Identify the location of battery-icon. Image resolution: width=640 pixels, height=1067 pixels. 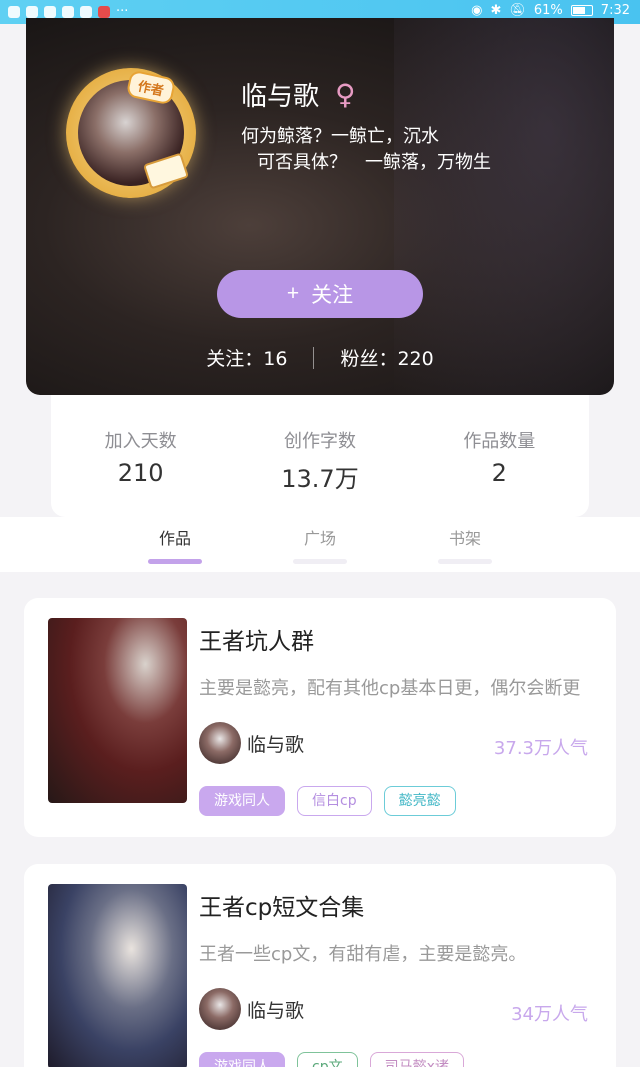
(581, 10).